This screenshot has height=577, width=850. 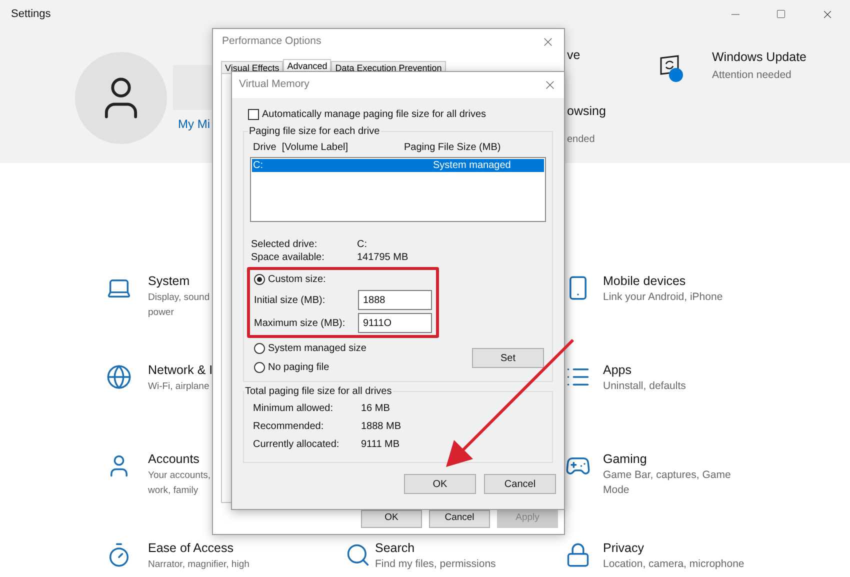 I want to click on category-description: Your accounts,, so click(x=179, y=476).